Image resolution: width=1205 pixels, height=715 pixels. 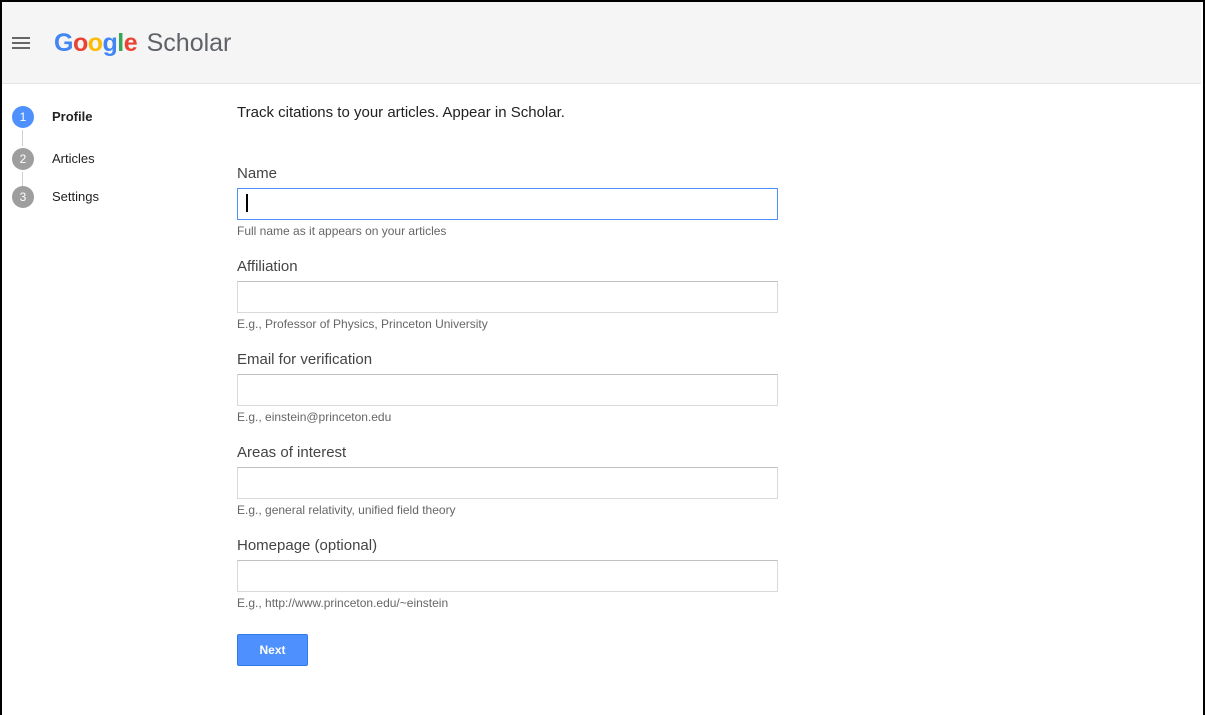 What do you see at coordinates (23, 197) in the screenshot?
I see `step-number-badge: 3` at bounding box center [23, 197].